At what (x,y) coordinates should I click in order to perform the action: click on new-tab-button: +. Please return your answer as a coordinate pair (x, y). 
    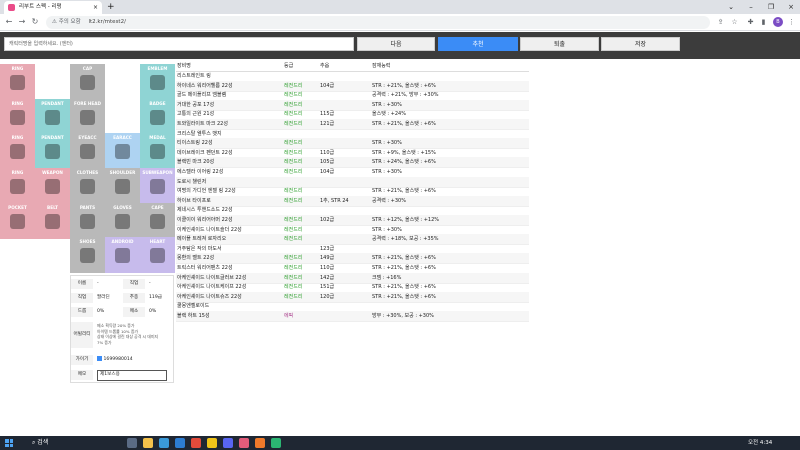
    Looking at the image, I should click on (111, 7).